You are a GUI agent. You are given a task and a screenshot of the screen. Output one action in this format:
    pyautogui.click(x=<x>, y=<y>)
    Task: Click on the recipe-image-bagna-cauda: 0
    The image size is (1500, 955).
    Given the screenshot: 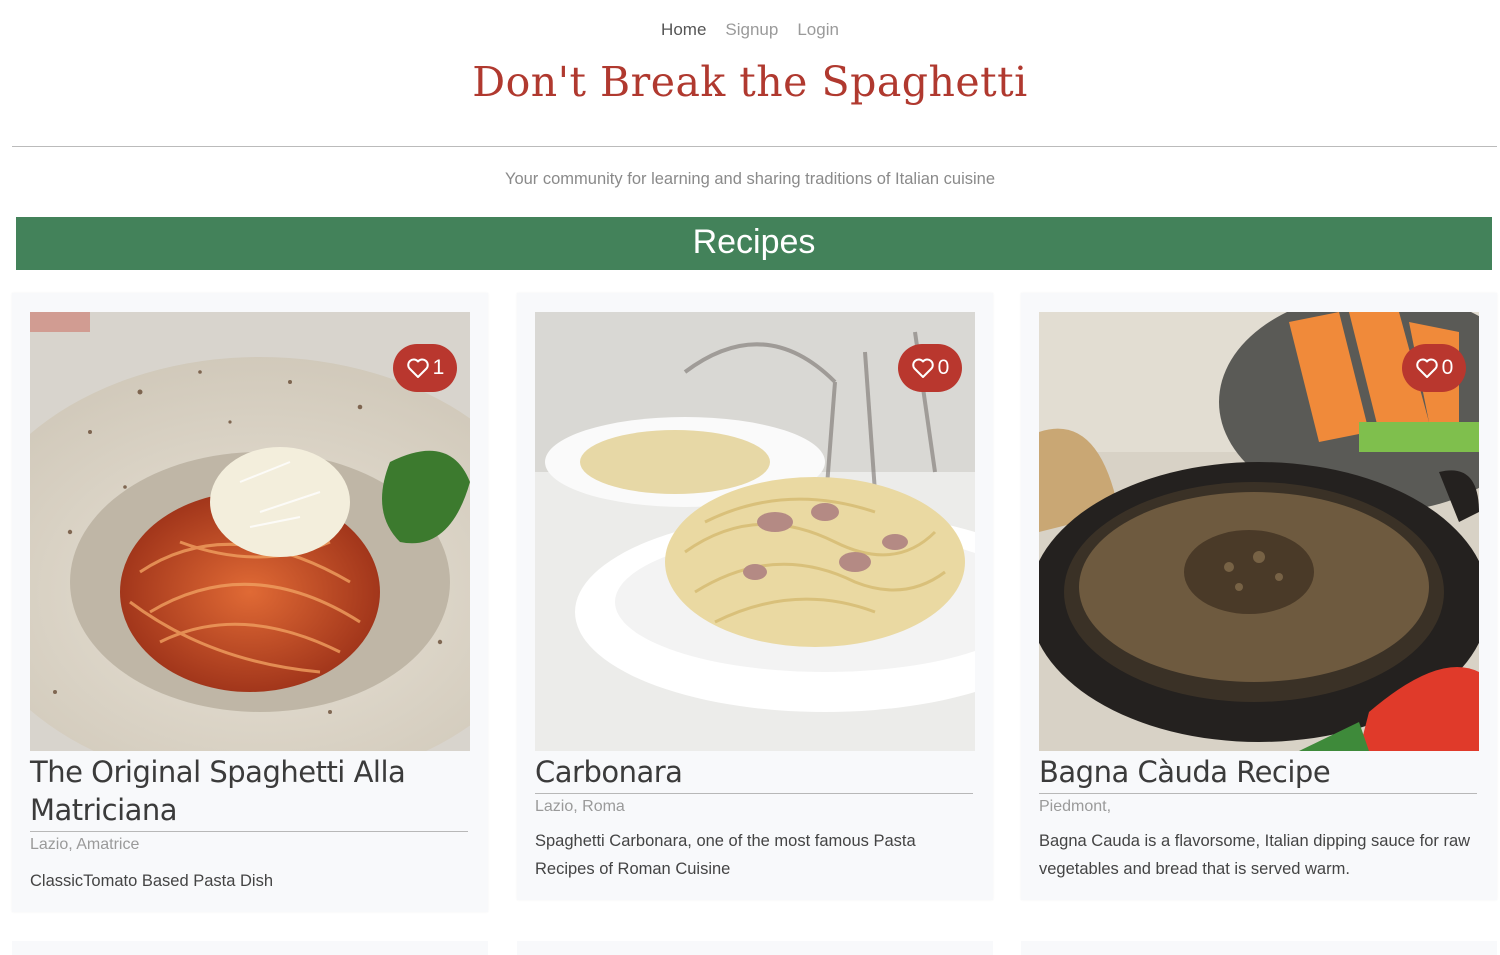 What is the action you would take?
    pyautogui.click(x=1259, y=531)
    